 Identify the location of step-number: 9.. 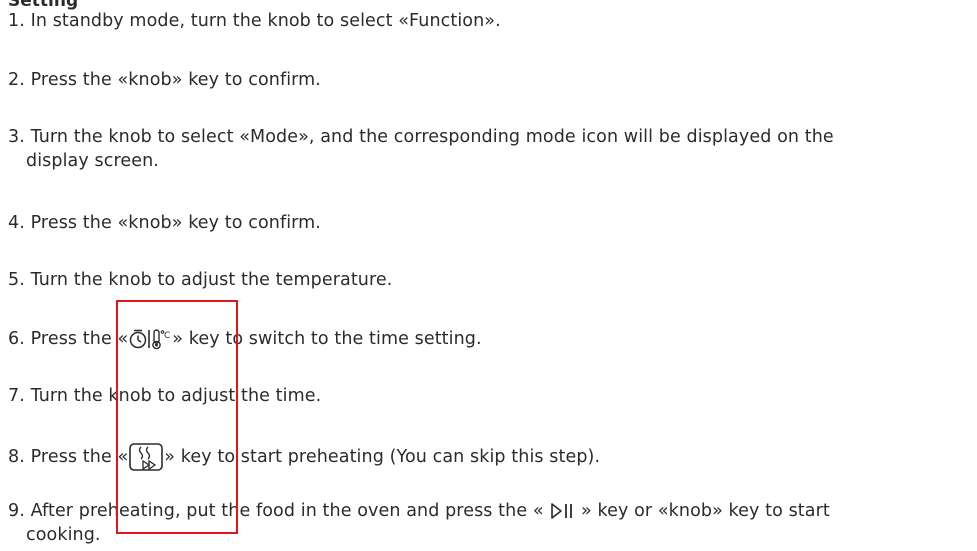
(16, 511).